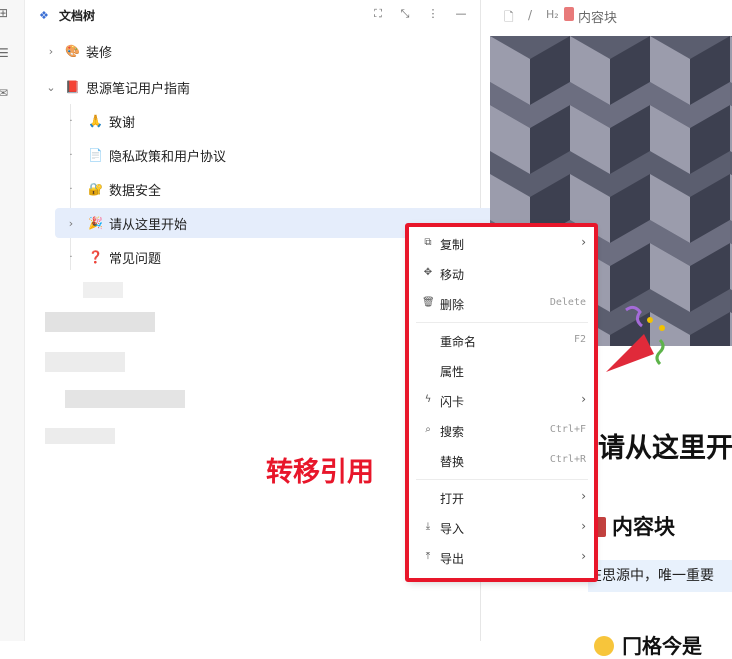  What do you see at coordinates (95, 223) in the screenshot?
I see `party-popper-icon: 🎉` at bounding box center [95, 223].